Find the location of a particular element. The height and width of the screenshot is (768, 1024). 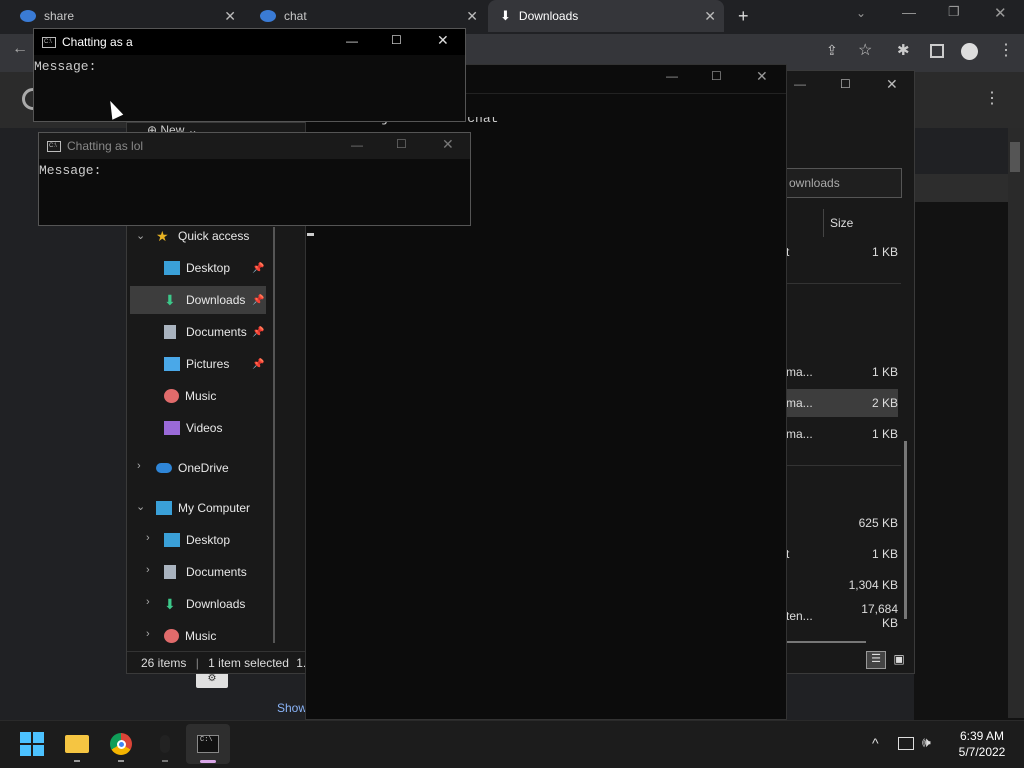

nav-scrollbar is located at coordinates (274, 435).